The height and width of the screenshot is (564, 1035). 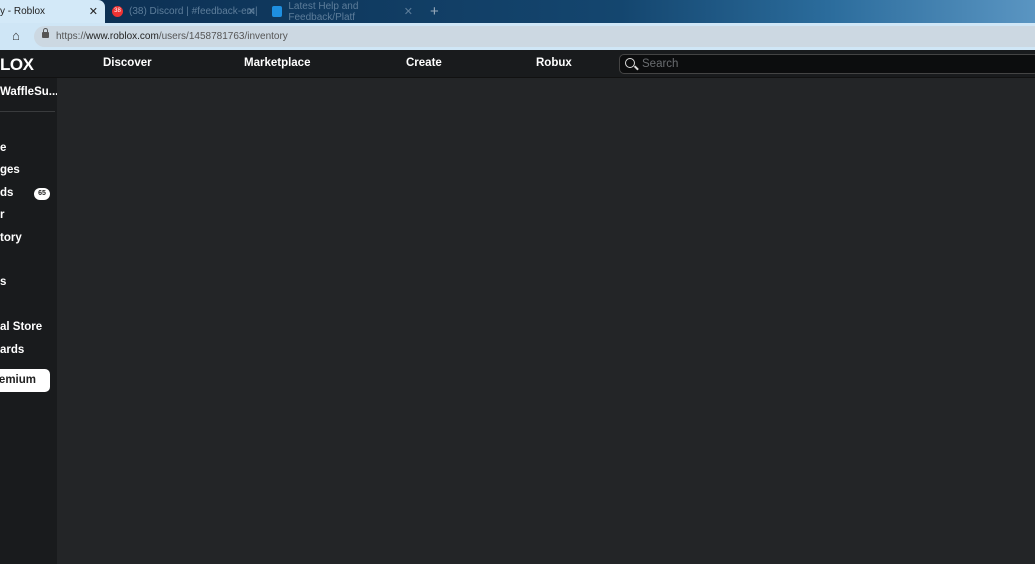 I want to click on sidebar-item-official-store: al Store, so click(x=21, y=327).